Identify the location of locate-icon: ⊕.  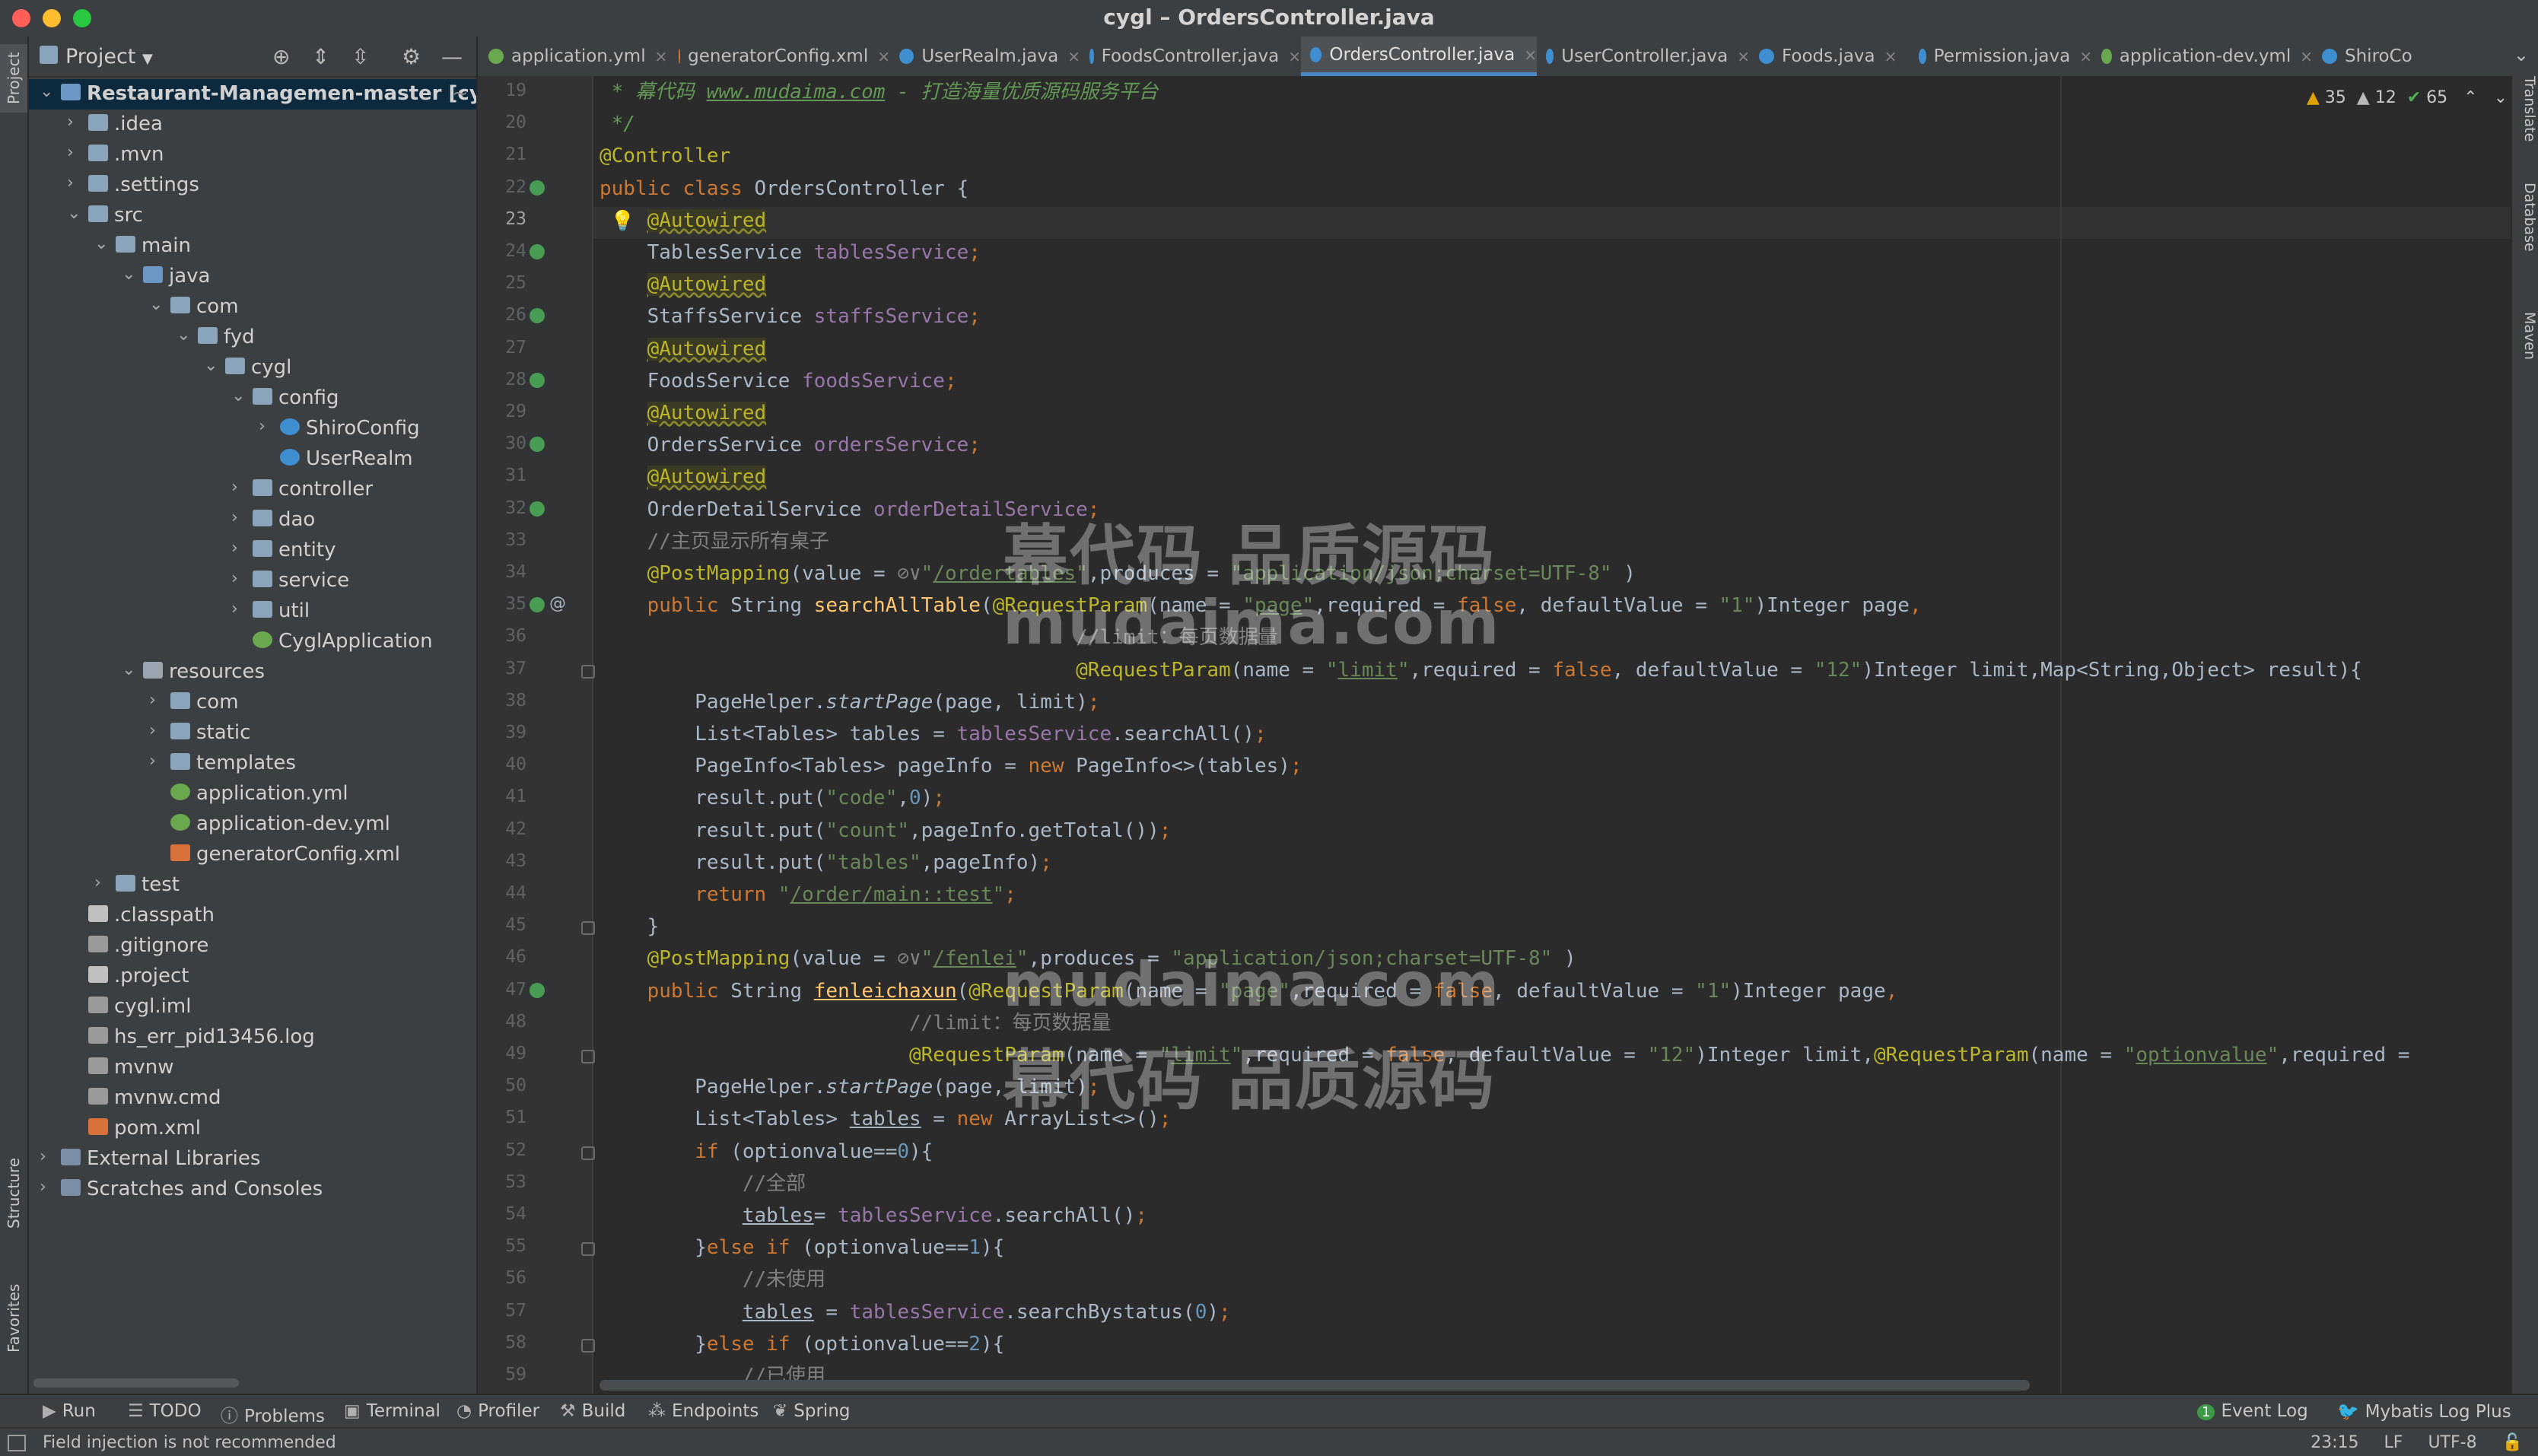
(281, 56).